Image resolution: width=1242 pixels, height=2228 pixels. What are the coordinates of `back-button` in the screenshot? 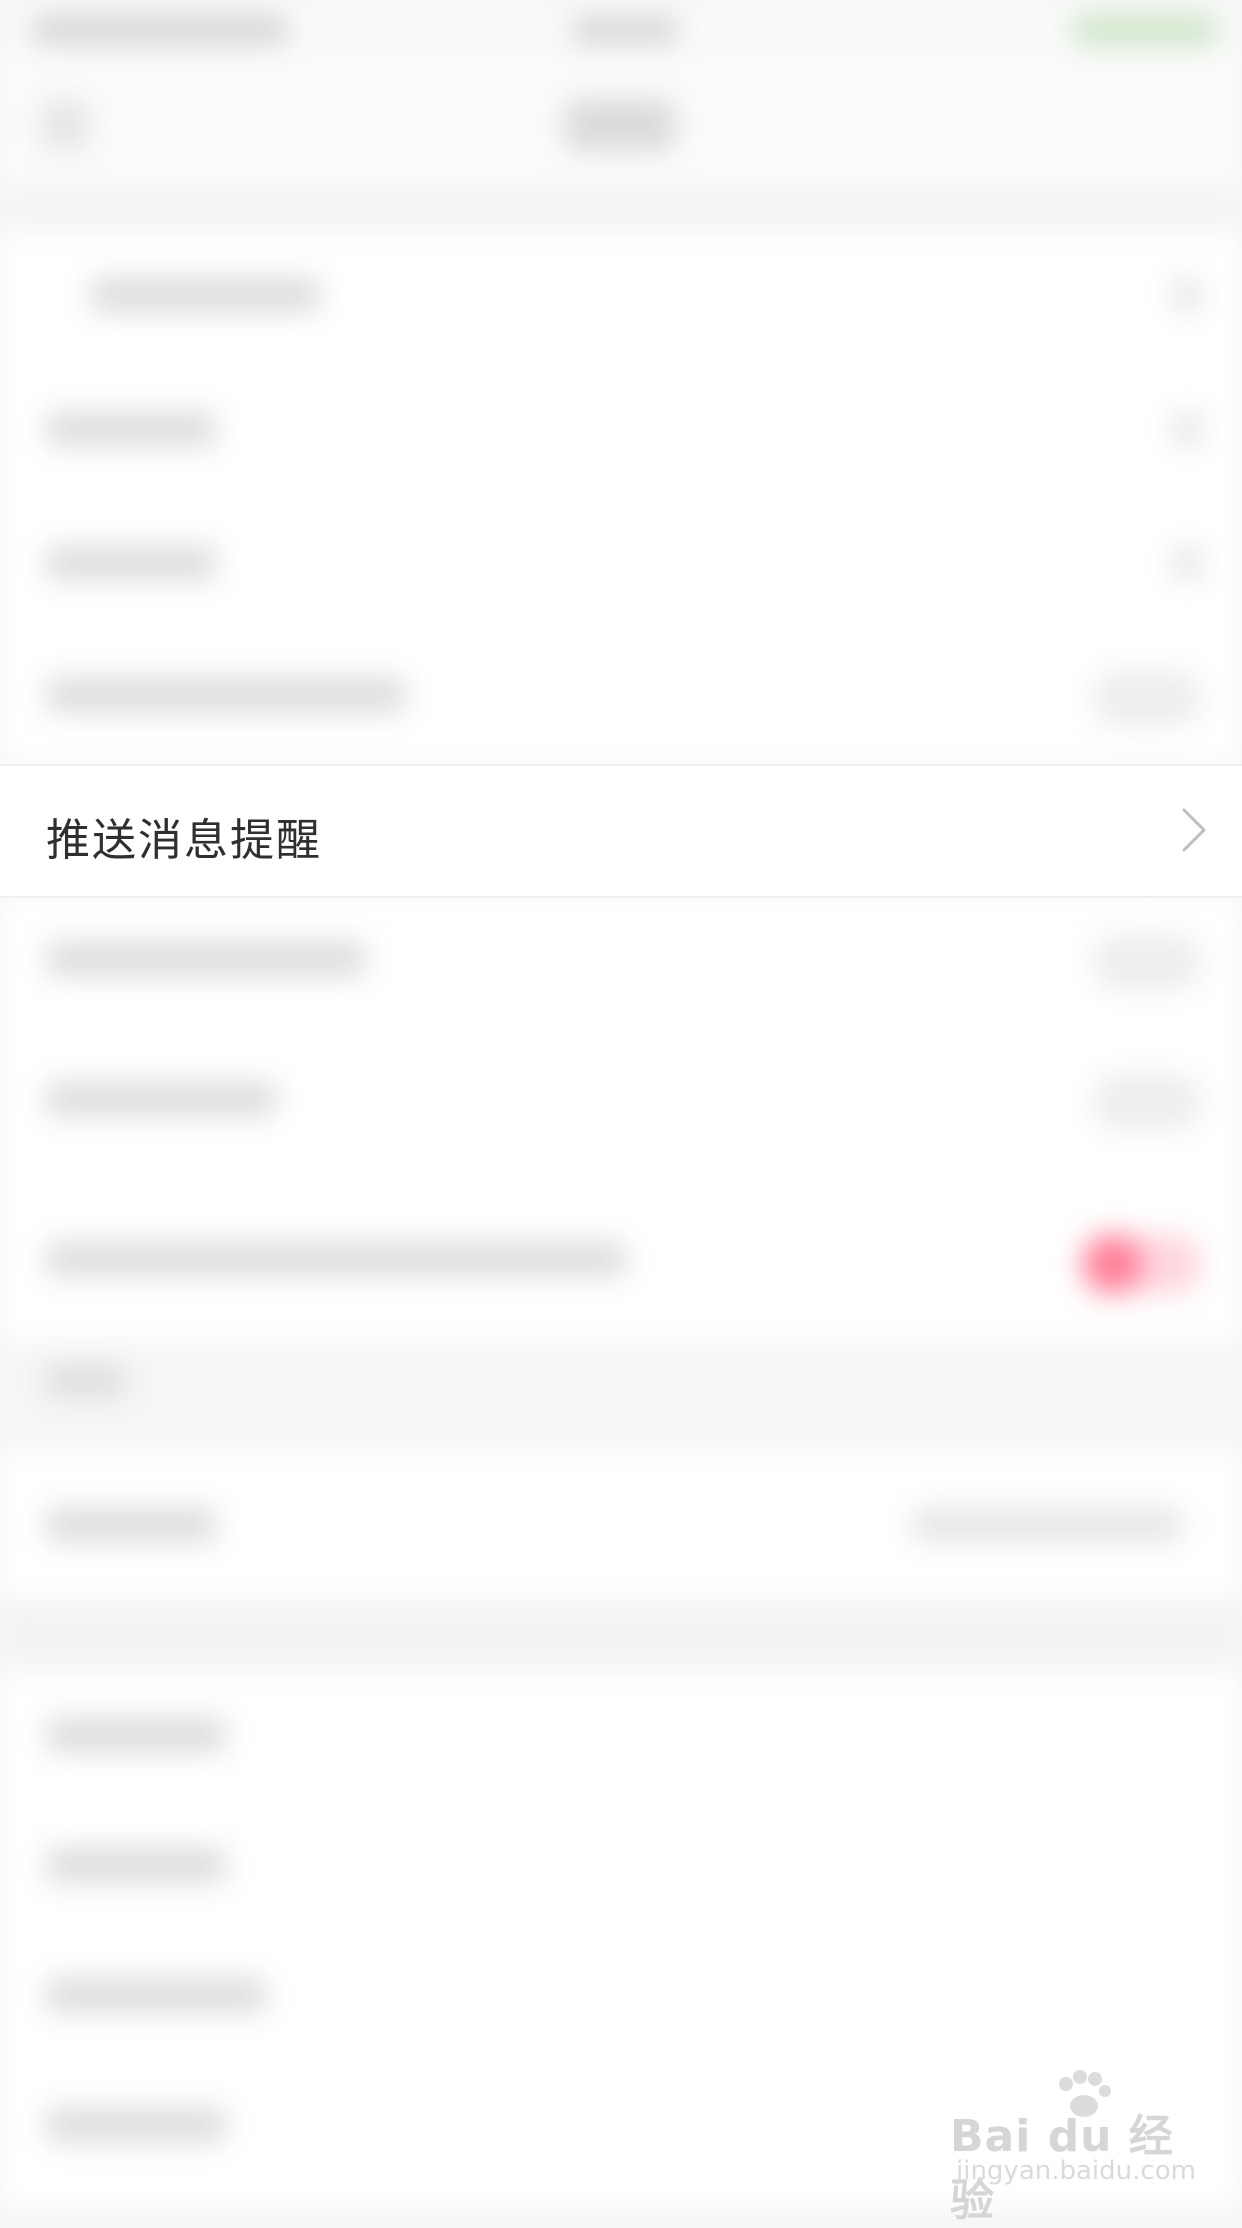 It's located at (65, 125).